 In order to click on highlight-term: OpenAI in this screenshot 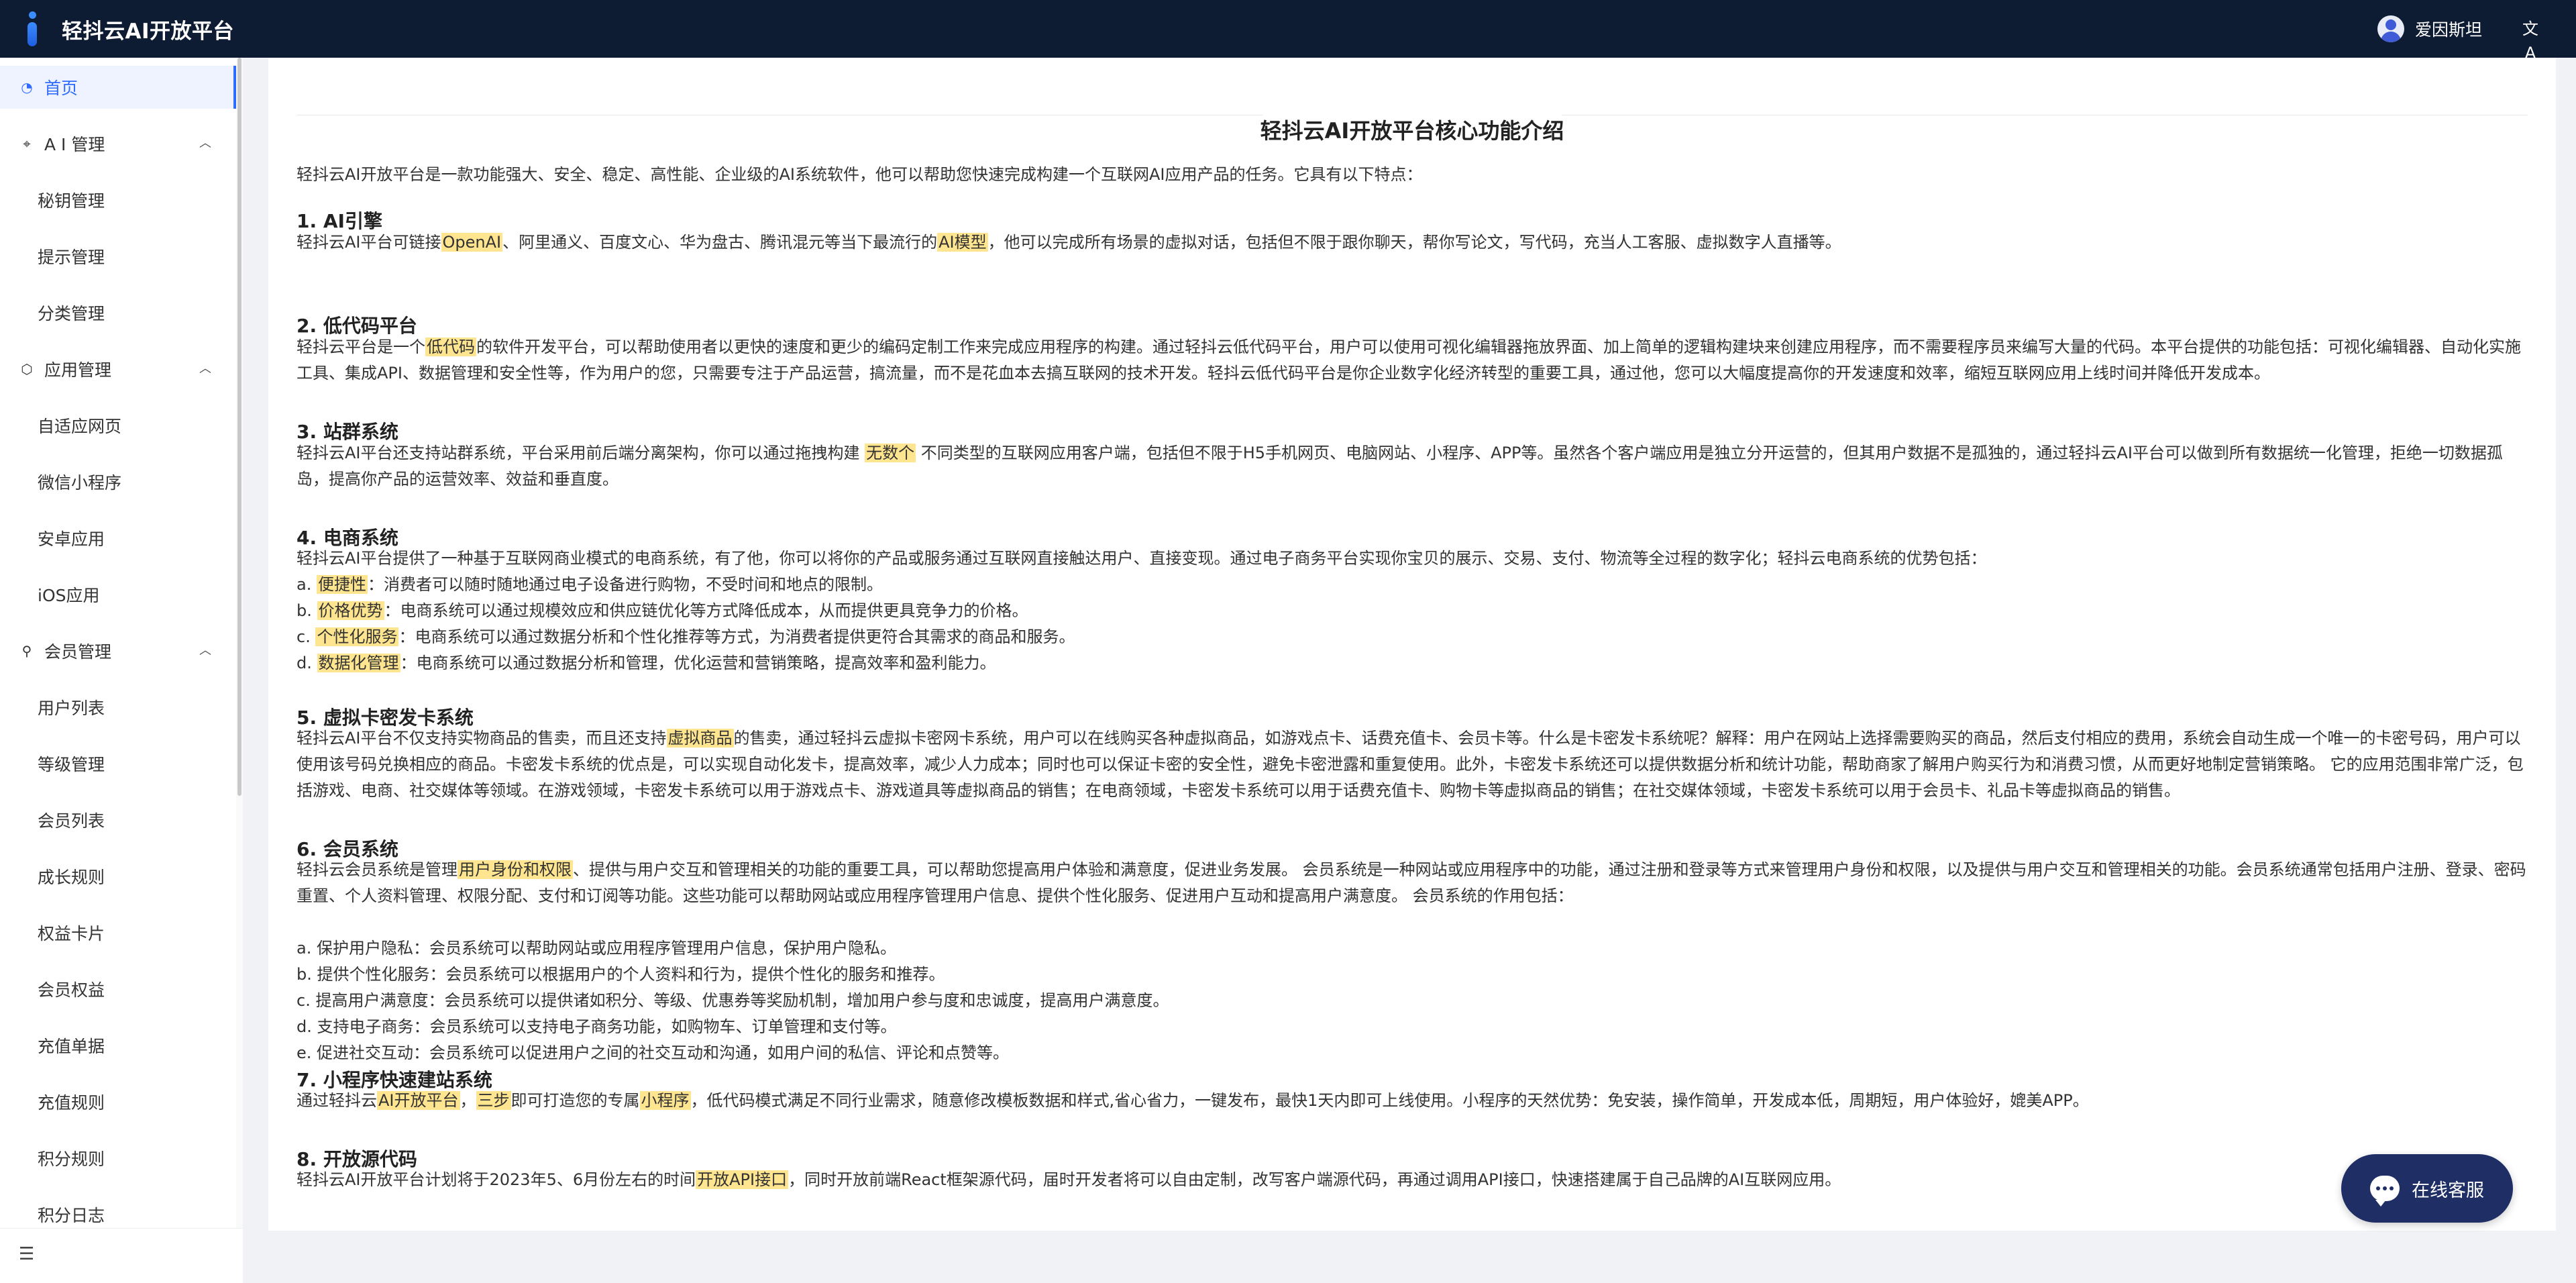, I will do `click(472, 242)`.